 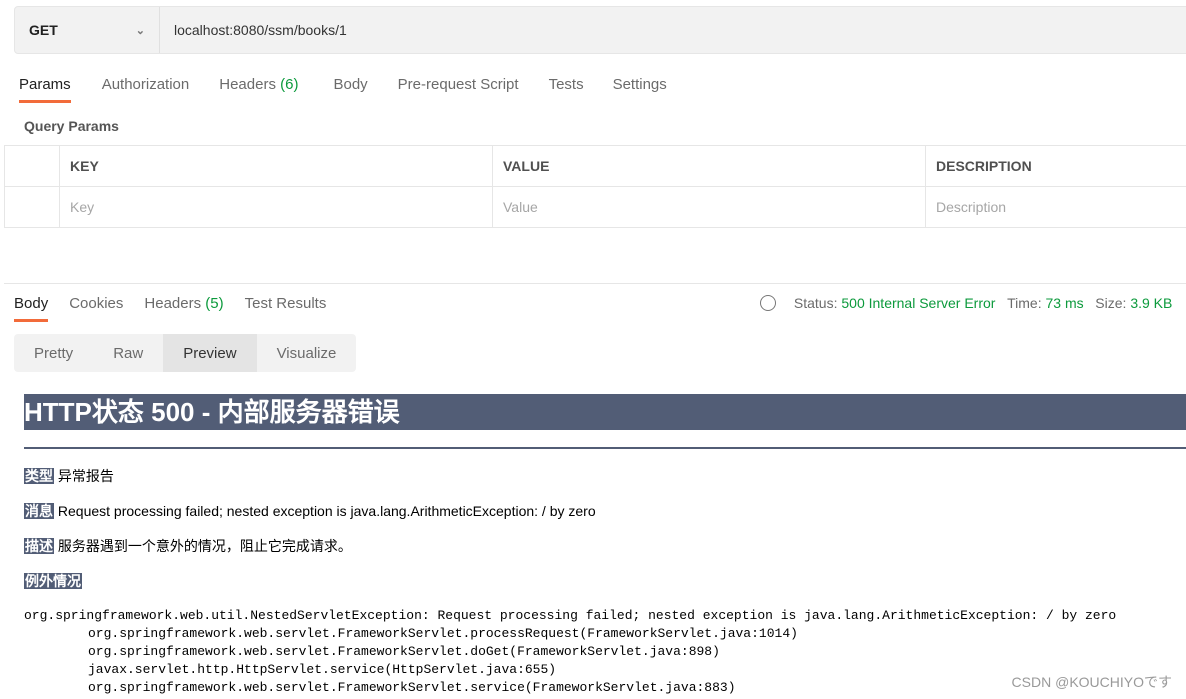 What do you see at coordinates (71, 126) in the screenshot?
I see `query-params-title: Query Params` at bounding box center [71, 126].